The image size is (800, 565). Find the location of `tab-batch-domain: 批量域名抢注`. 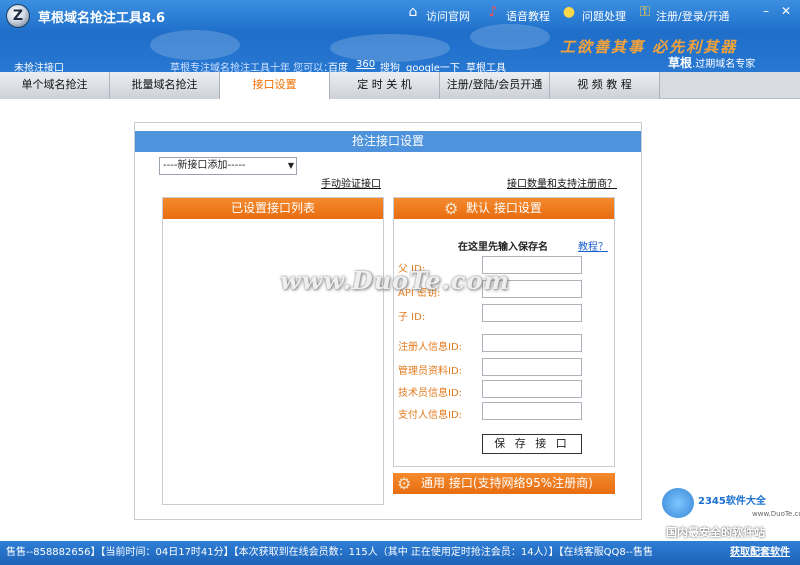

tab-batch-domain: 批量域名抢注 is located at coordinates (165, 85).